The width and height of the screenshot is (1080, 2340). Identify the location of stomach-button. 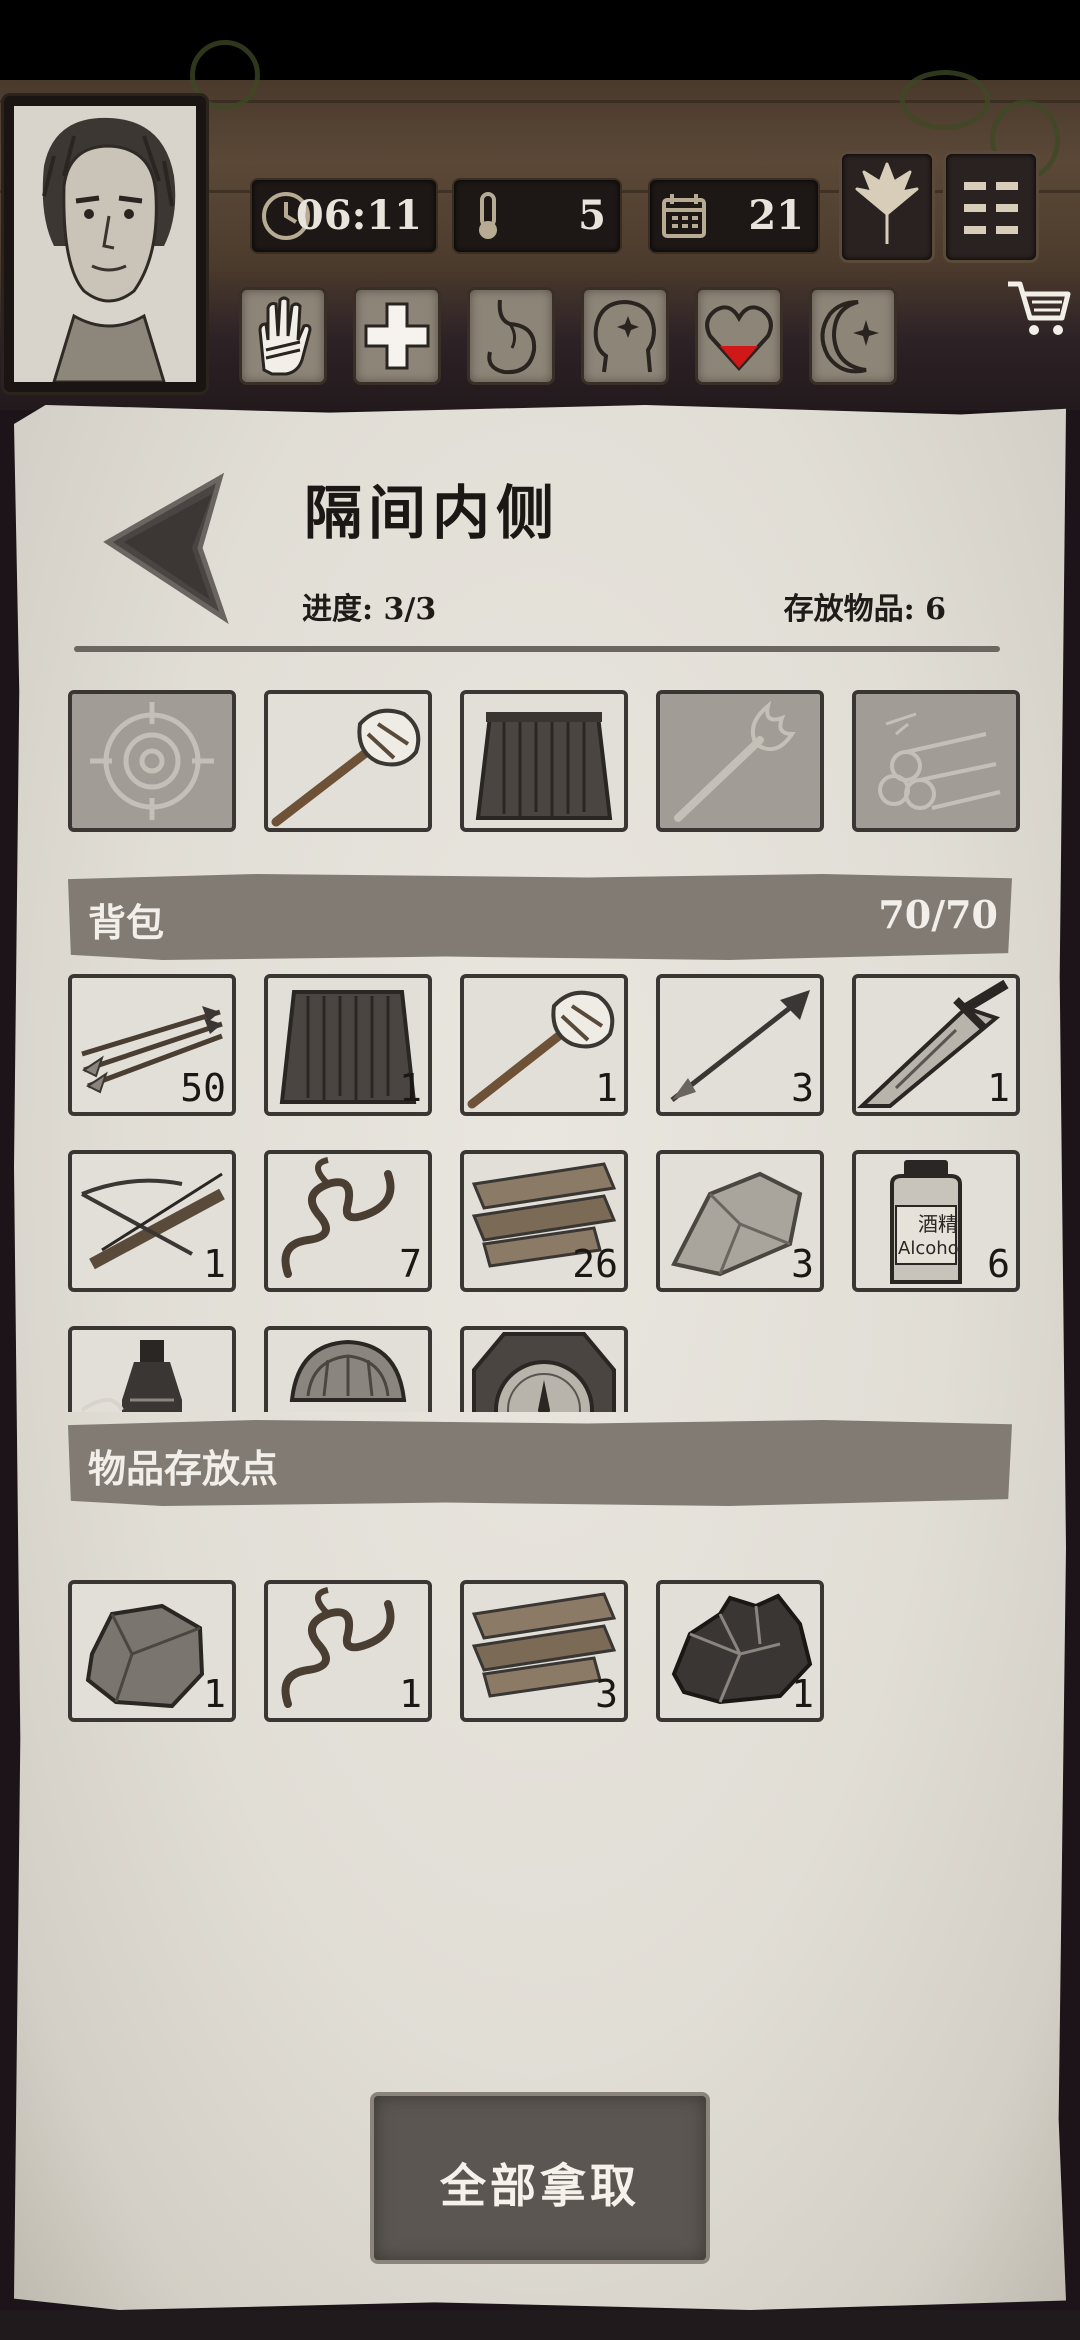
(511, 336).